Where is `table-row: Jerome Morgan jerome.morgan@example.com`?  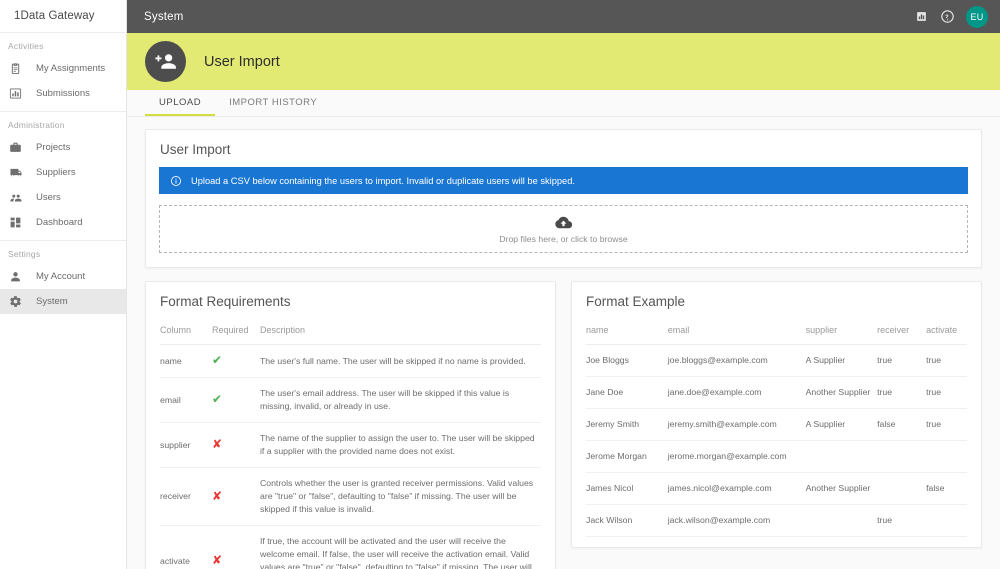 table-row: Jerome Morgan jerome.morgan@example.com is located at coordinates (776, 457).